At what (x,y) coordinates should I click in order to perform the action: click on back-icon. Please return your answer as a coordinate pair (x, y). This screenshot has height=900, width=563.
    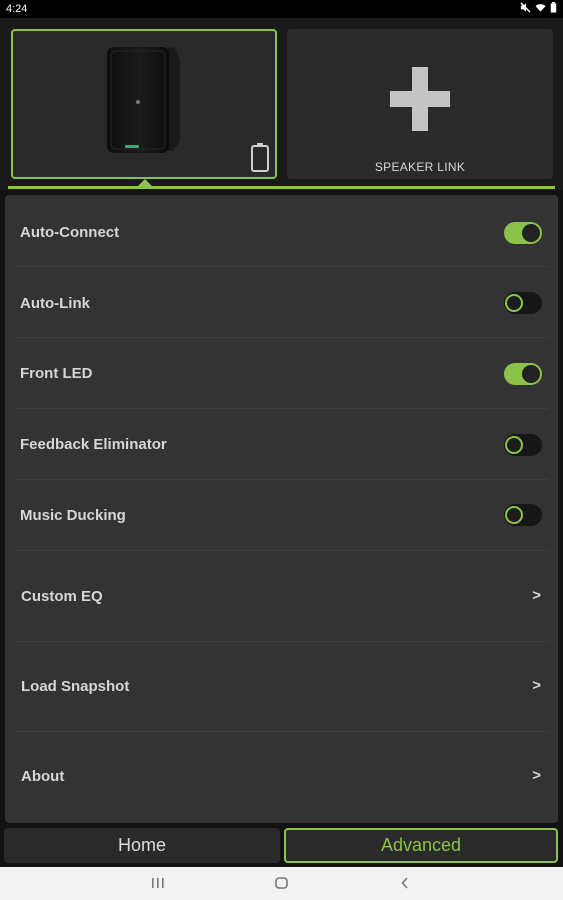
    Looking at the image, I should click on (405, 883).